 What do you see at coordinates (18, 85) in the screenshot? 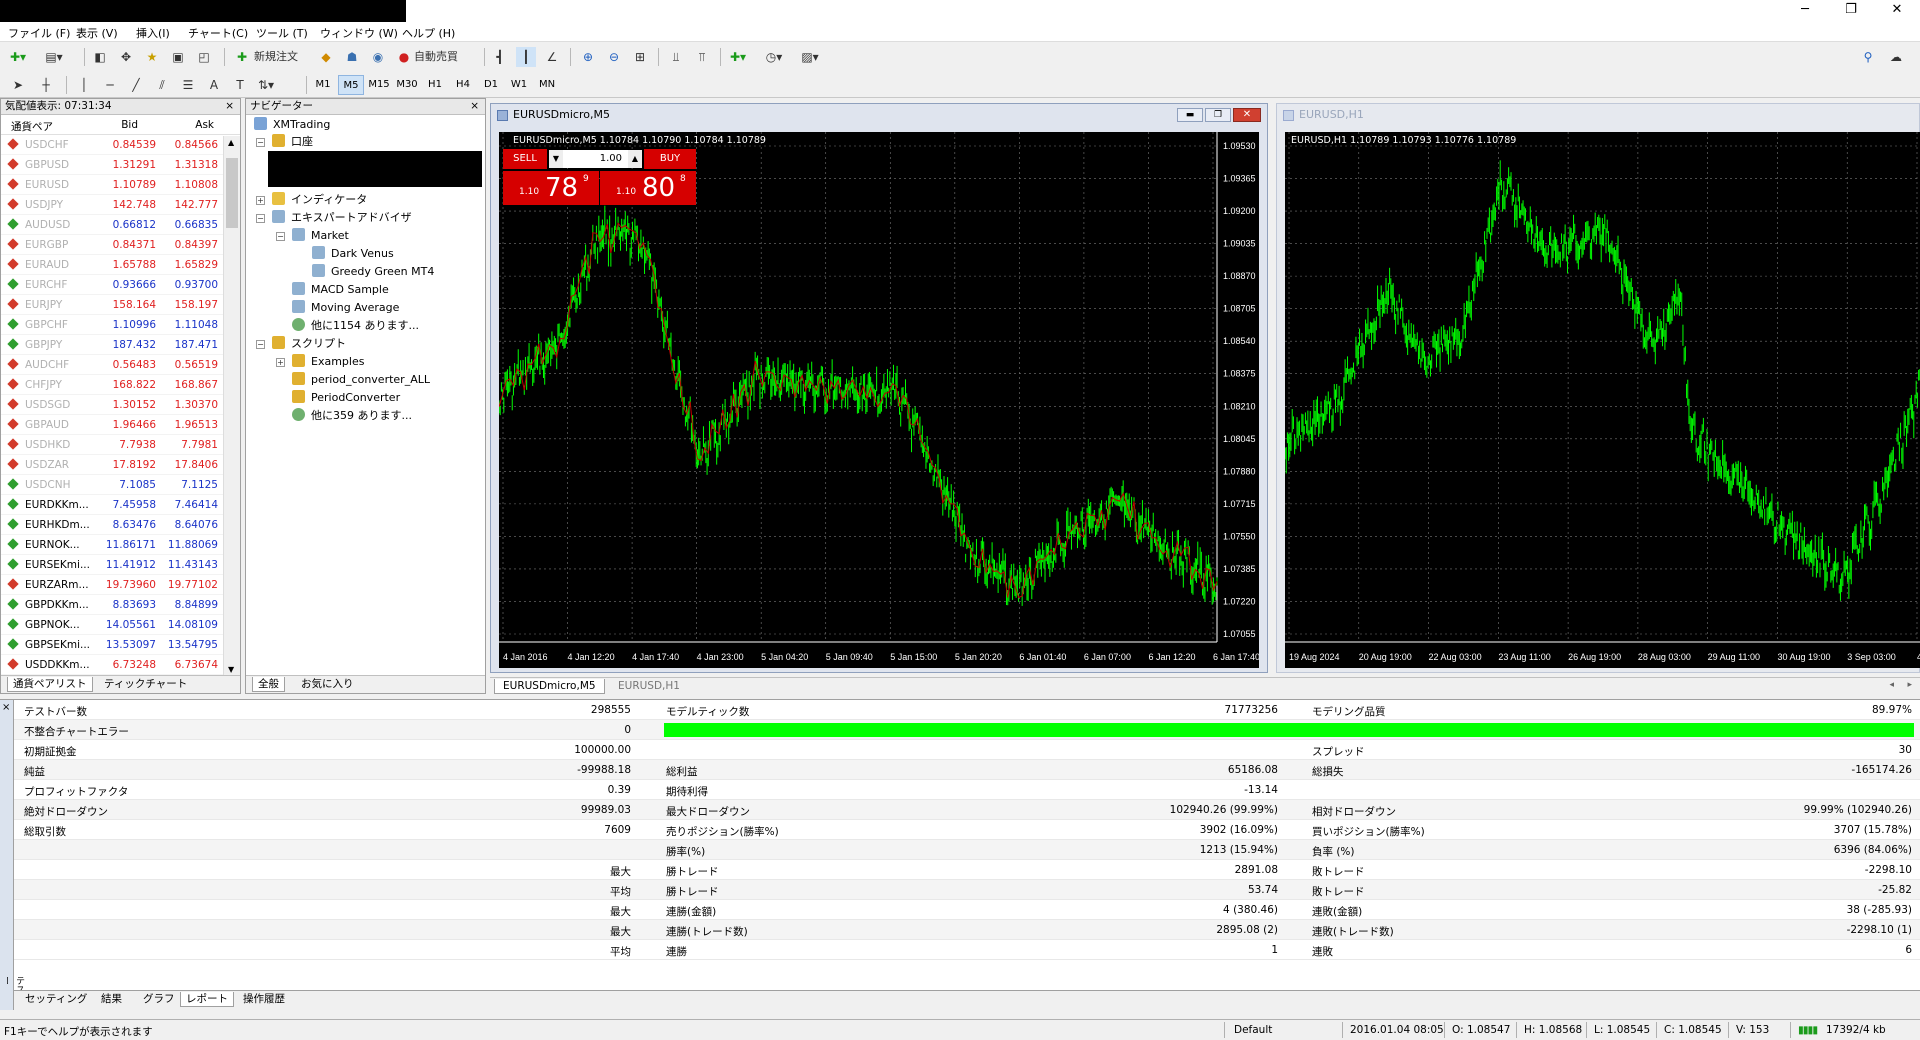
I see `cursor-icon: ➤` at bounding box center [18, 85].